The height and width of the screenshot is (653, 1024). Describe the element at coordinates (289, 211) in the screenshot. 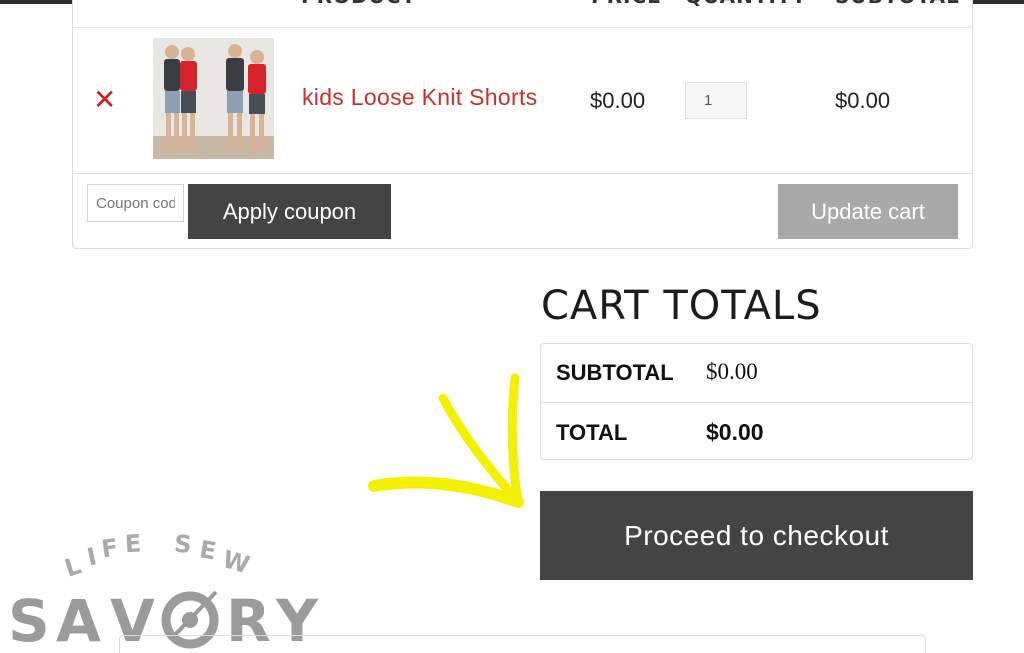

I see `apply-coupon-button: Apply coupon` at that location.